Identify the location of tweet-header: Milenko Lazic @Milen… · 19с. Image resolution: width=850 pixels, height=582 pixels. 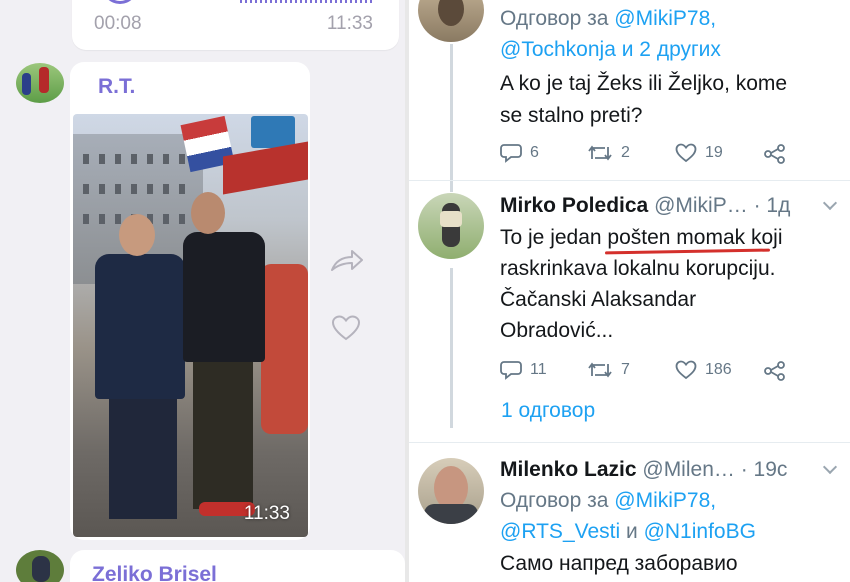
(643, 469).